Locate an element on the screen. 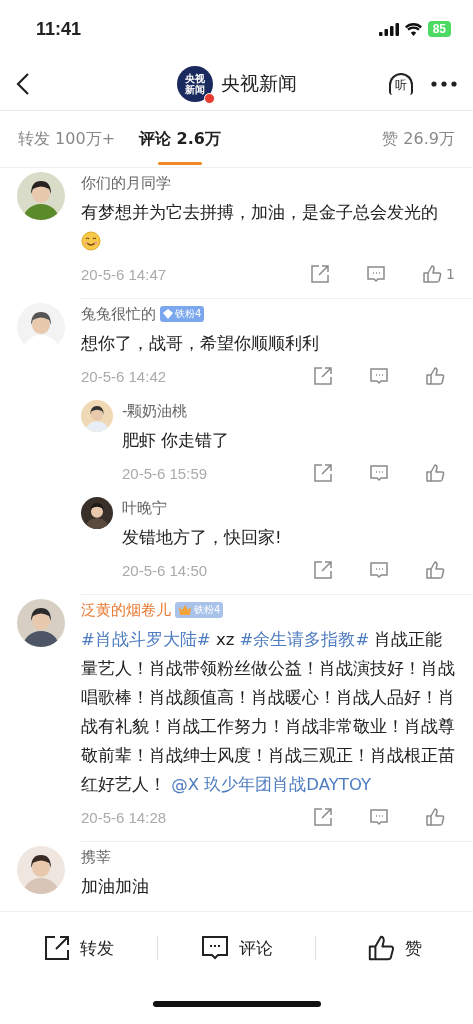 The width and height of the screenshot is (473, 1024). user-name: 你们的月同学 is located at coordinates (126, 183).